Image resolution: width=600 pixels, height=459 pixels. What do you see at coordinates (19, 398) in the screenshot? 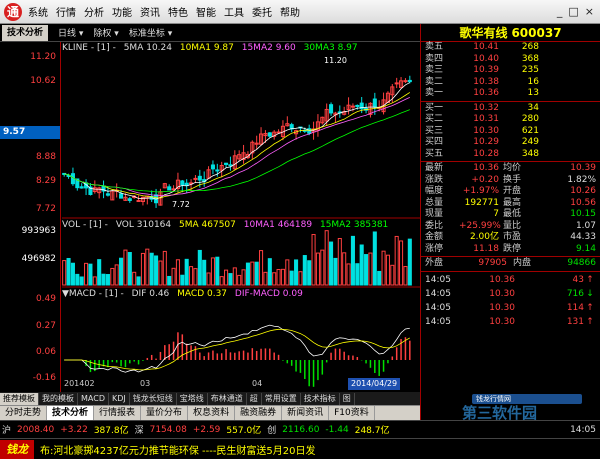
I see `template-tab: 推荐模板` at bounding box center [19, 398].